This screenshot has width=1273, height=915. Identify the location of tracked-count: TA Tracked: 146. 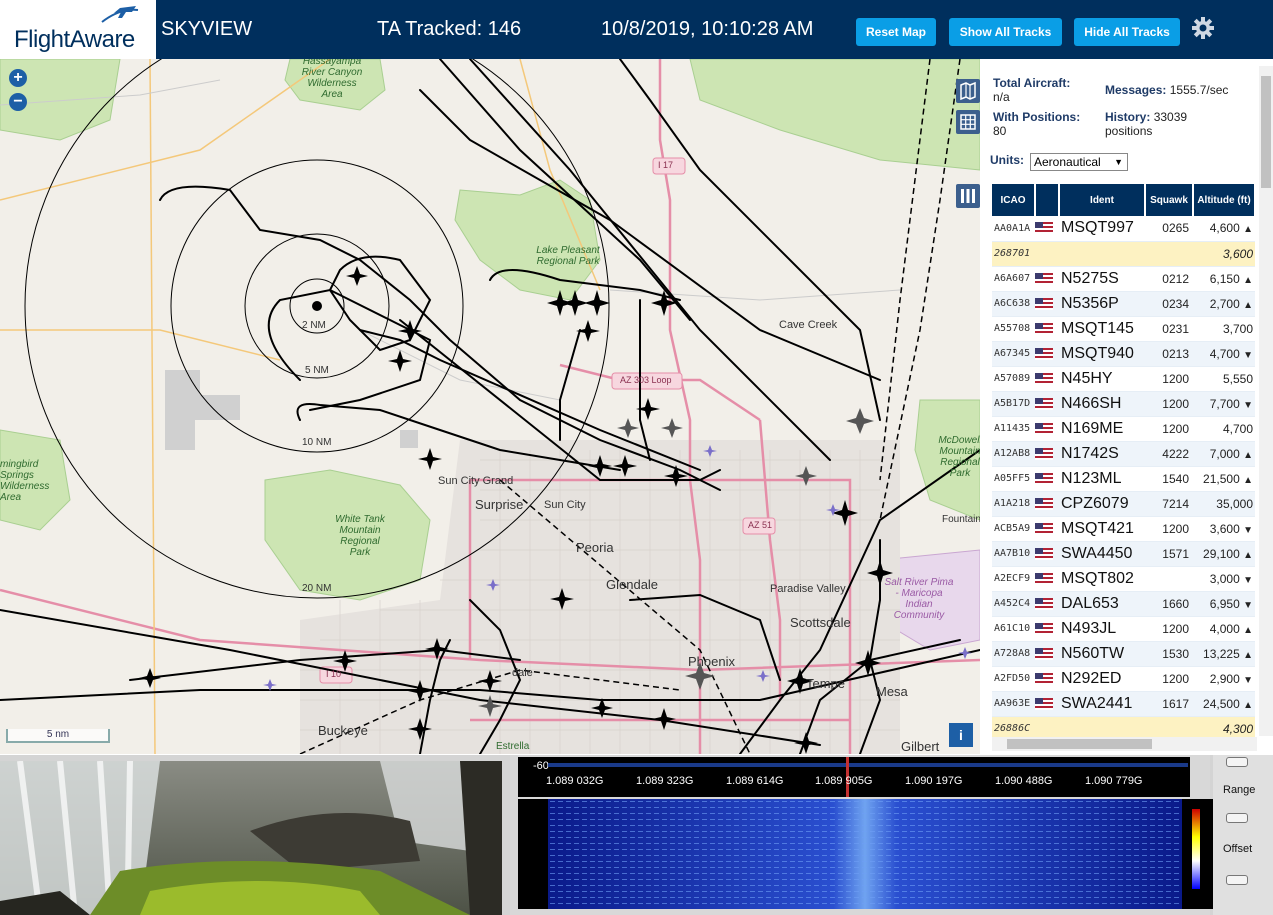
(449, 29).